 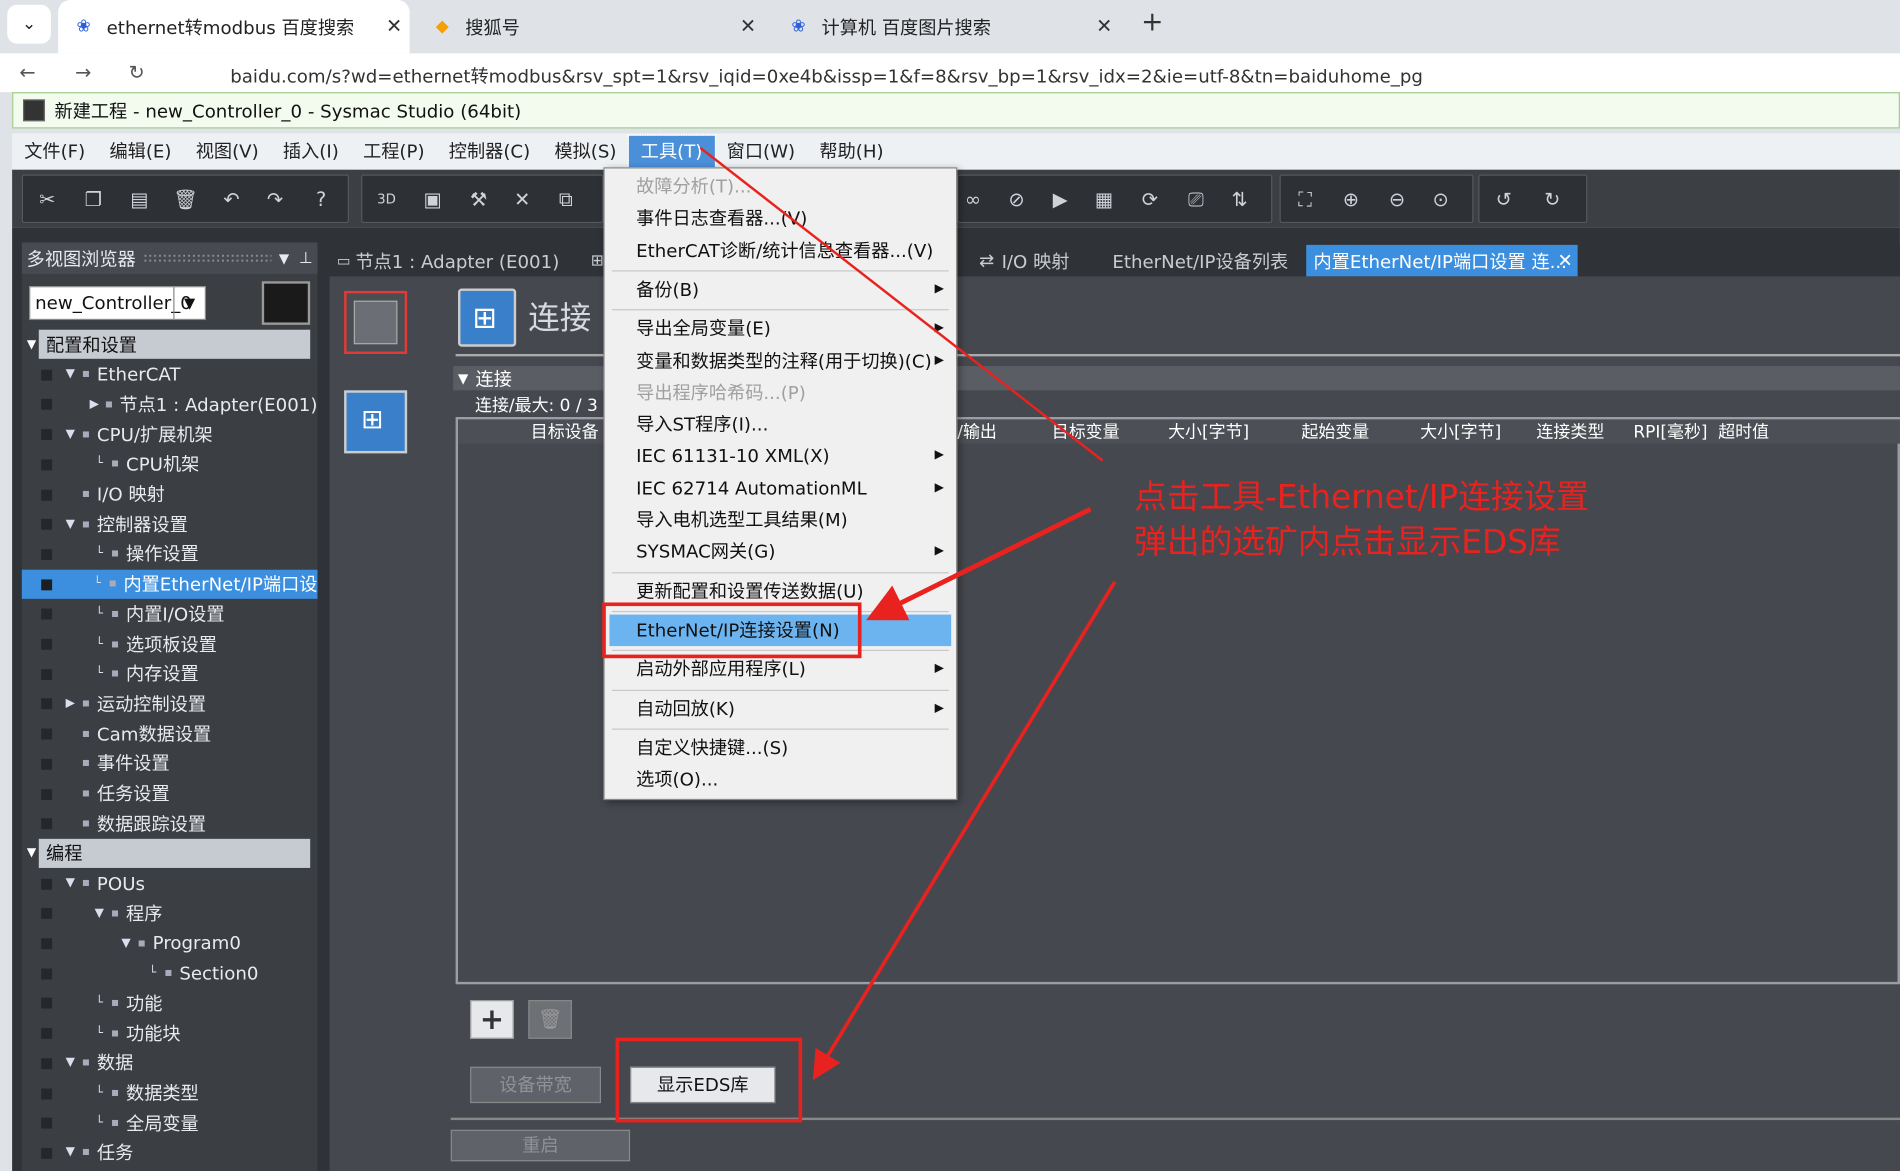 I want to click on tree-item: ▼ ▪ EtherCAT, so click(x=170, y=374).